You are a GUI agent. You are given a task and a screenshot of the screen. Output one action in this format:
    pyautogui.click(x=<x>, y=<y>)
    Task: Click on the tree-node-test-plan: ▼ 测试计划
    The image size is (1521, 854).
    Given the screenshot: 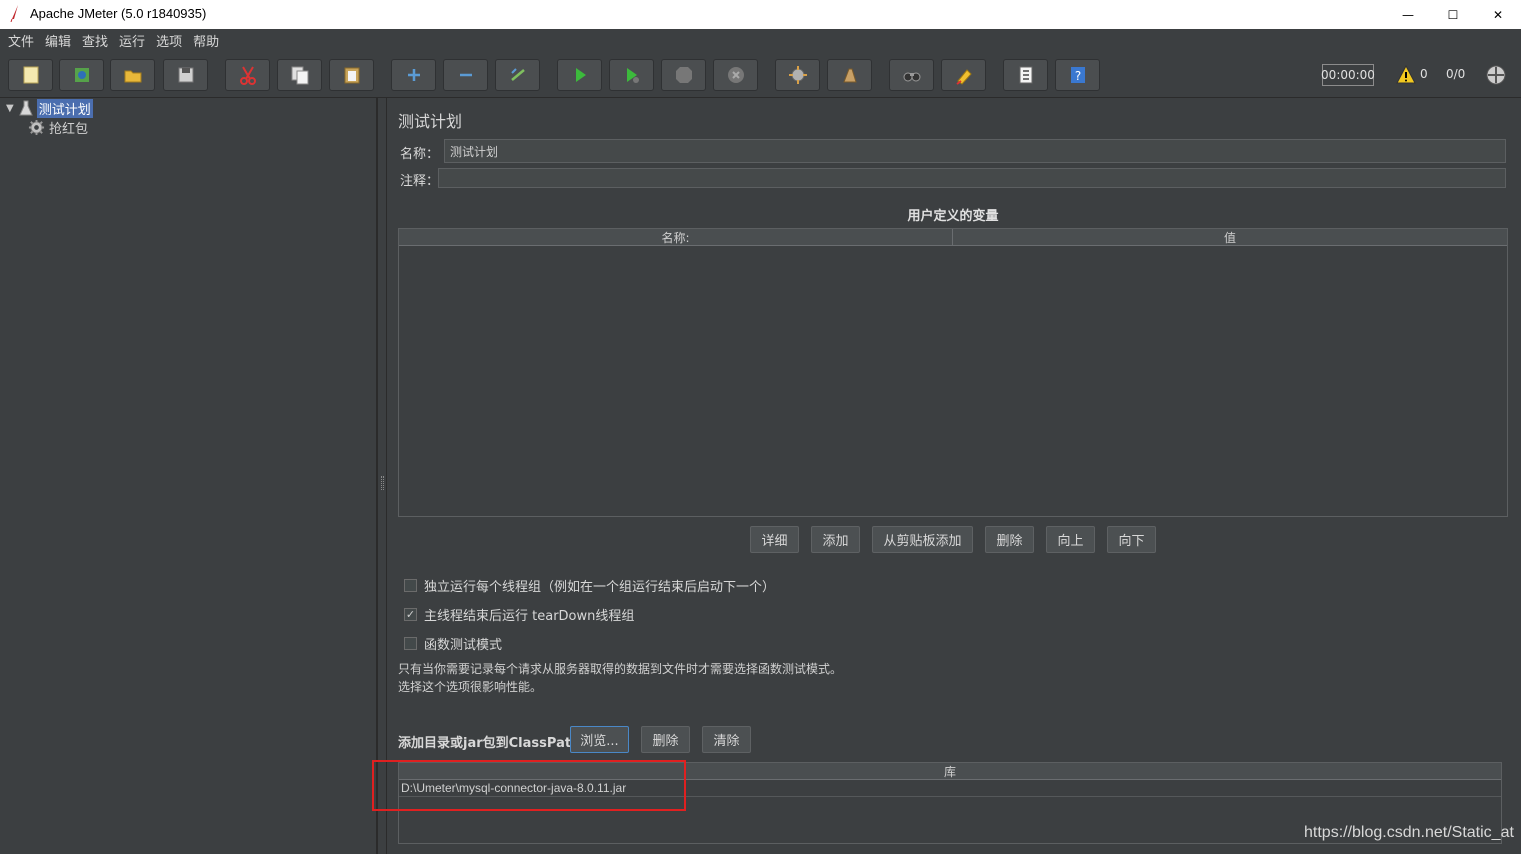 What is the action you would take?
    pyautogui.click(x=49, y=108)
    